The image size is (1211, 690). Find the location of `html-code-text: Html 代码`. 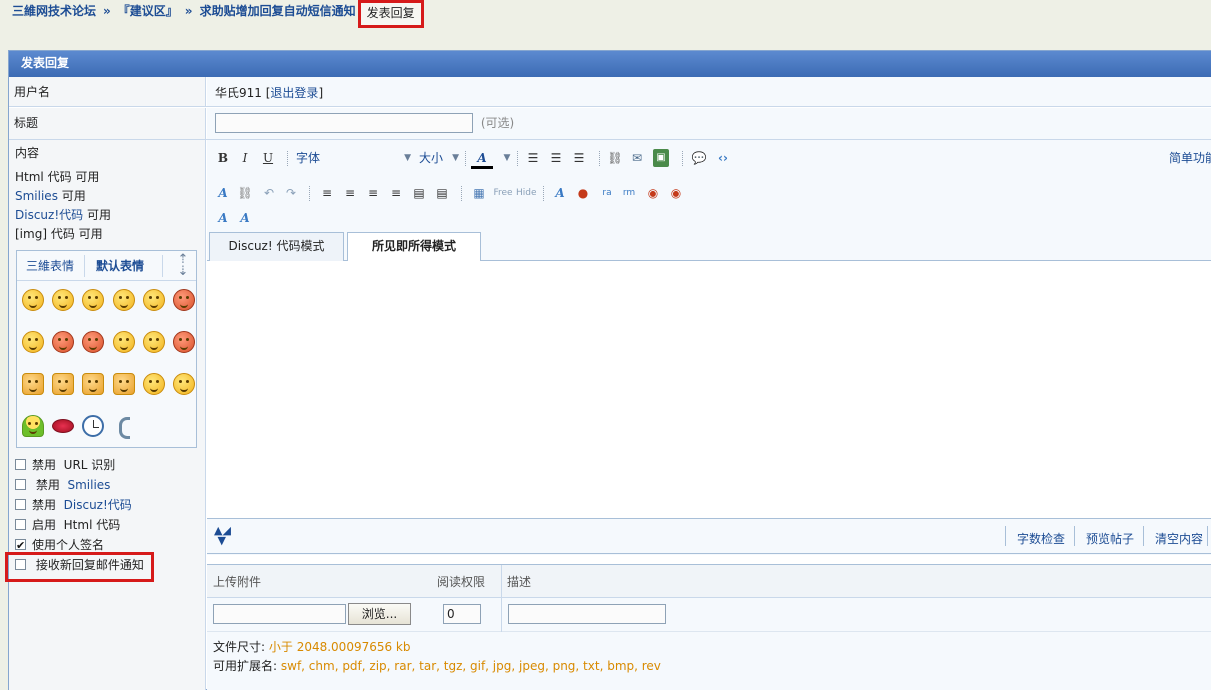

html-code-text: Html 代码 is located at coordinates (43, 177).